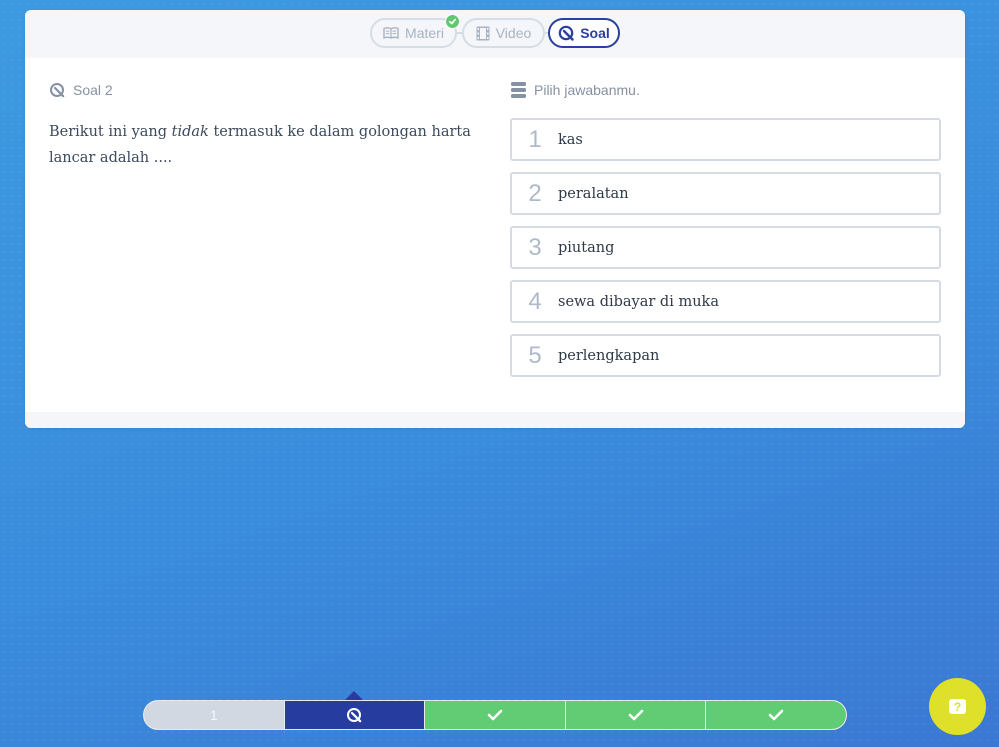 Image resolution: width=999 pixels, height=747 pixels. I want to click on tab-video-label: Video, so click(513, 33).